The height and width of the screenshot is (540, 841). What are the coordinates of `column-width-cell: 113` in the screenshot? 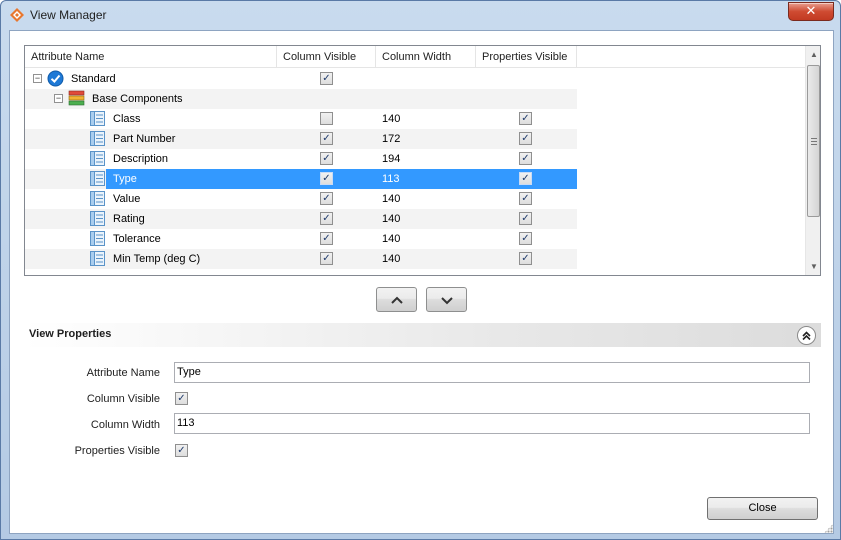 It's located at (391, 179).